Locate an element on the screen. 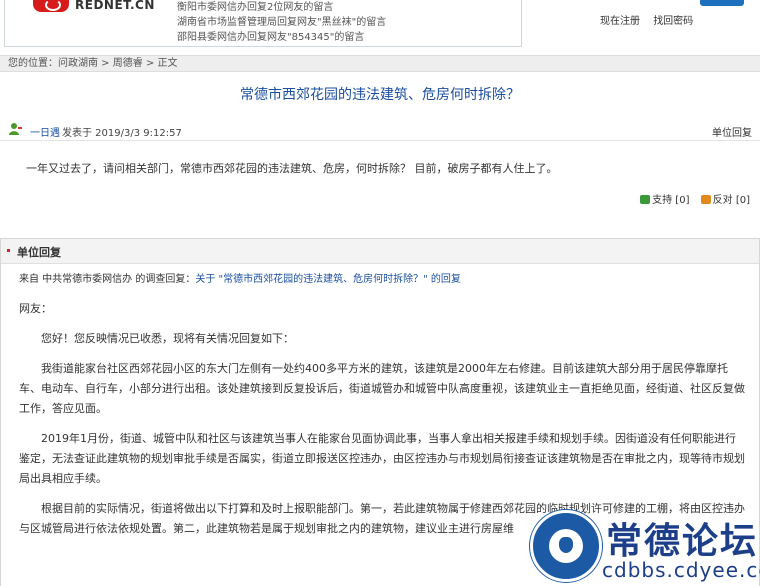 The image size is (760, 586). post-meta-bar: 一日遇 发表于 2019/3/3 9:12:57 单位回复 is located at coordinates (380, 130).